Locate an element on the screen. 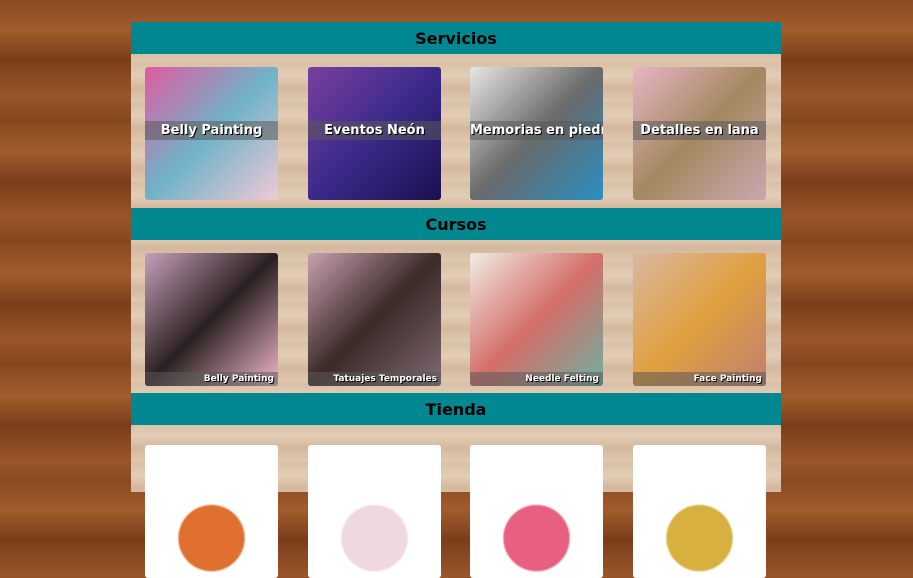  tile-detalles-en-lana: Detalles en lana is located at coordinates (699, 133).